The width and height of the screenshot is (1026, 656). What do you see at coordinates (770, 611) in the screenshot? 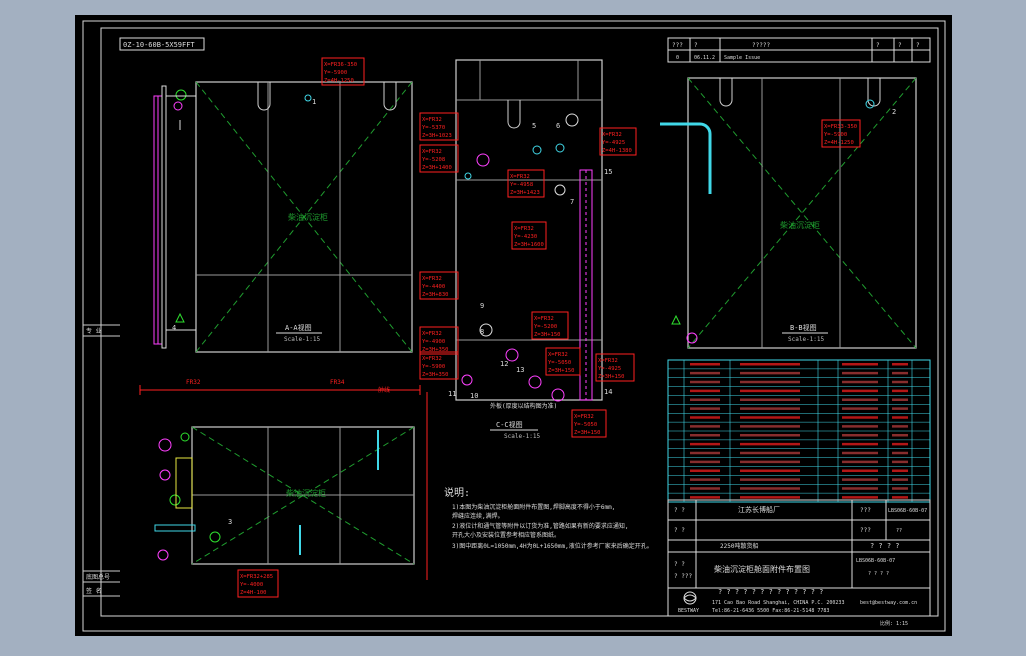
I see `address-2: Tel:86-21-6436 5500 Fax:86-21-5148 7783` at bounding box center [770, 611].